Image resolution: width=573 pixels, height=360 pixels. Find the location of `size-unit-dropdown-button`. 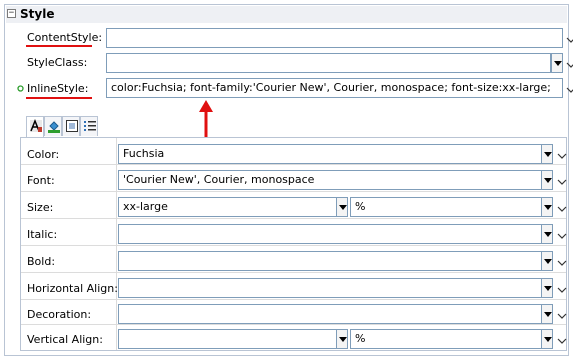

size-unit-dropdown-button is located at coordinates (547, 207).